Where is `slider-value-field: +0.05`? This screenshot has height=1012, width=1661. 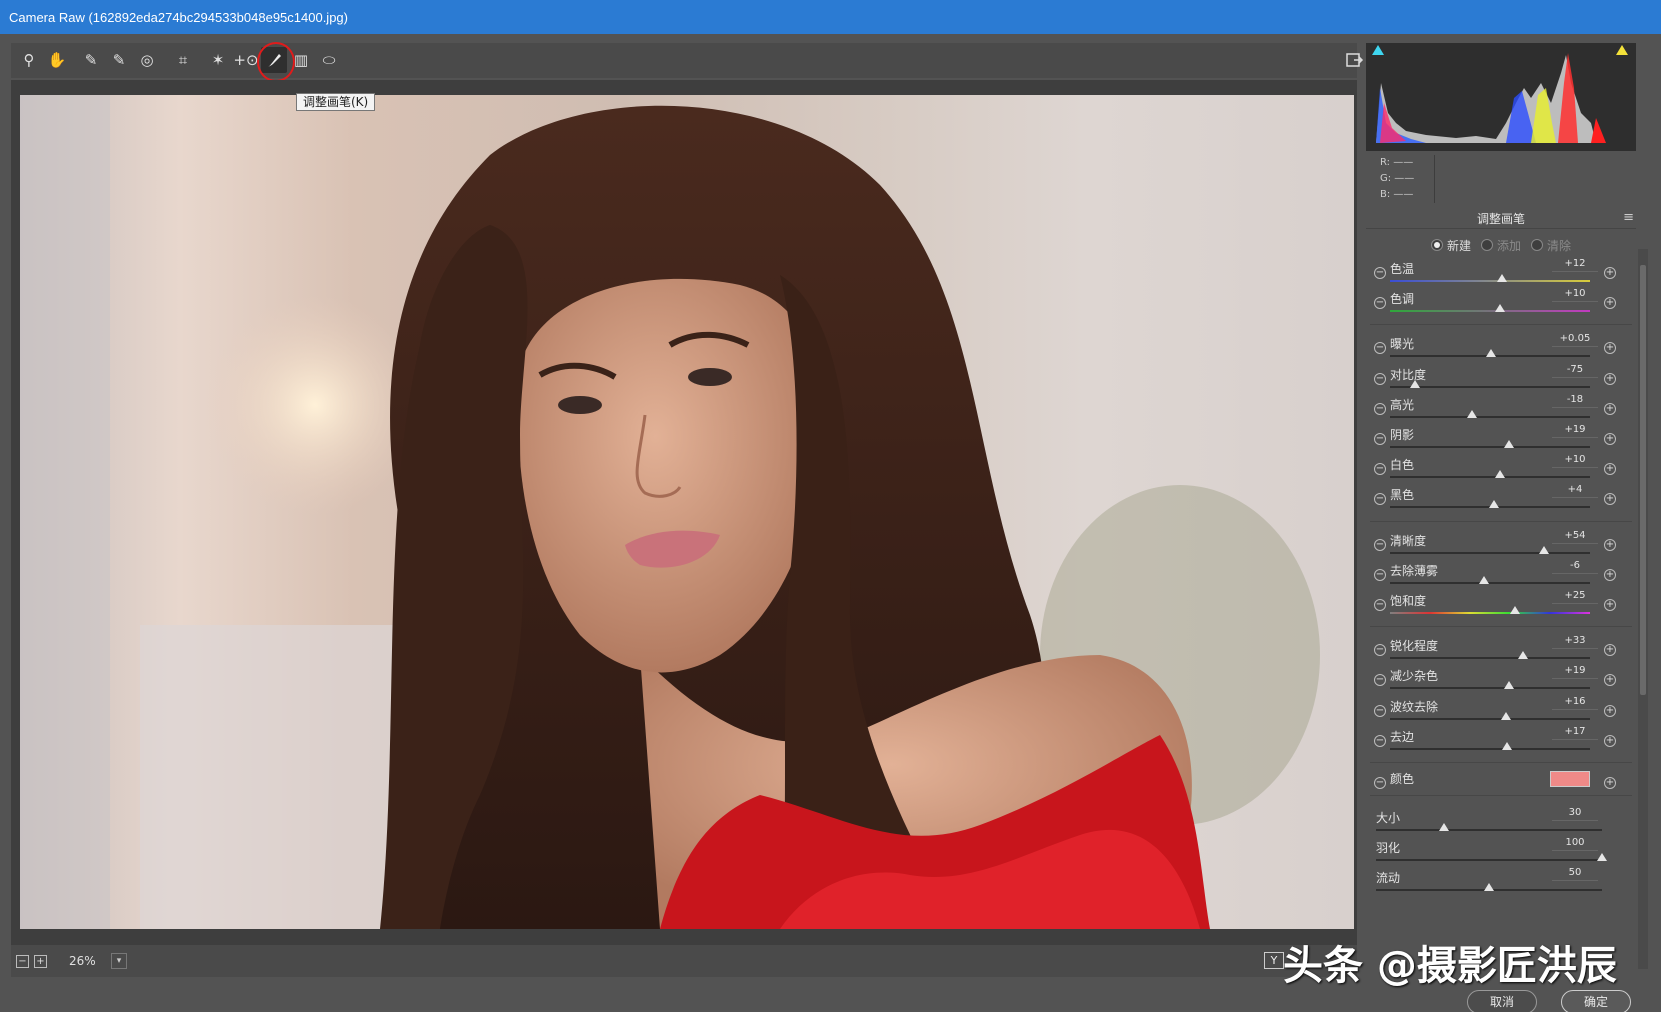 slider-value-field: +0.05 is located at coordinates (1575, 340).